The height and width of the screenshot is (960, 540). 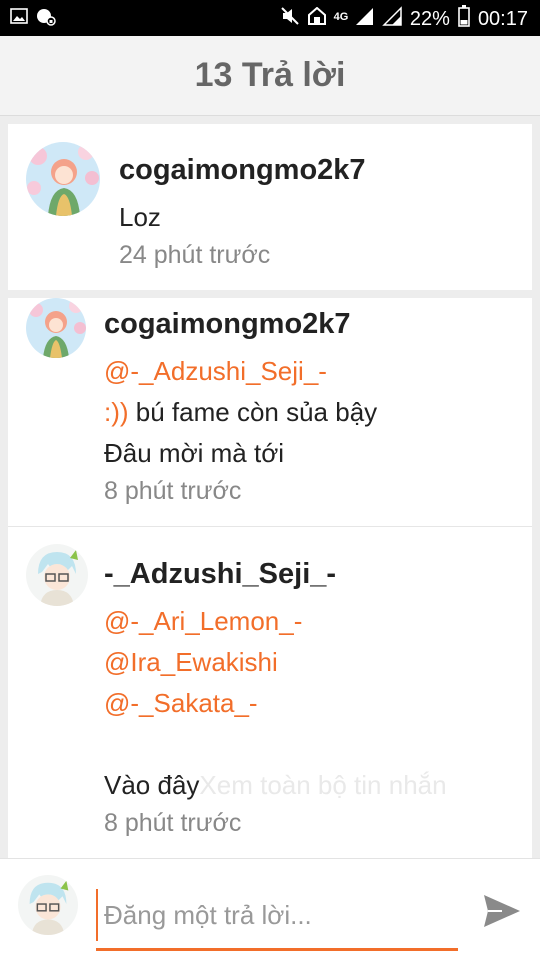 I want to click on timestamp: 24 phút trước, so click(x=195, y=255).